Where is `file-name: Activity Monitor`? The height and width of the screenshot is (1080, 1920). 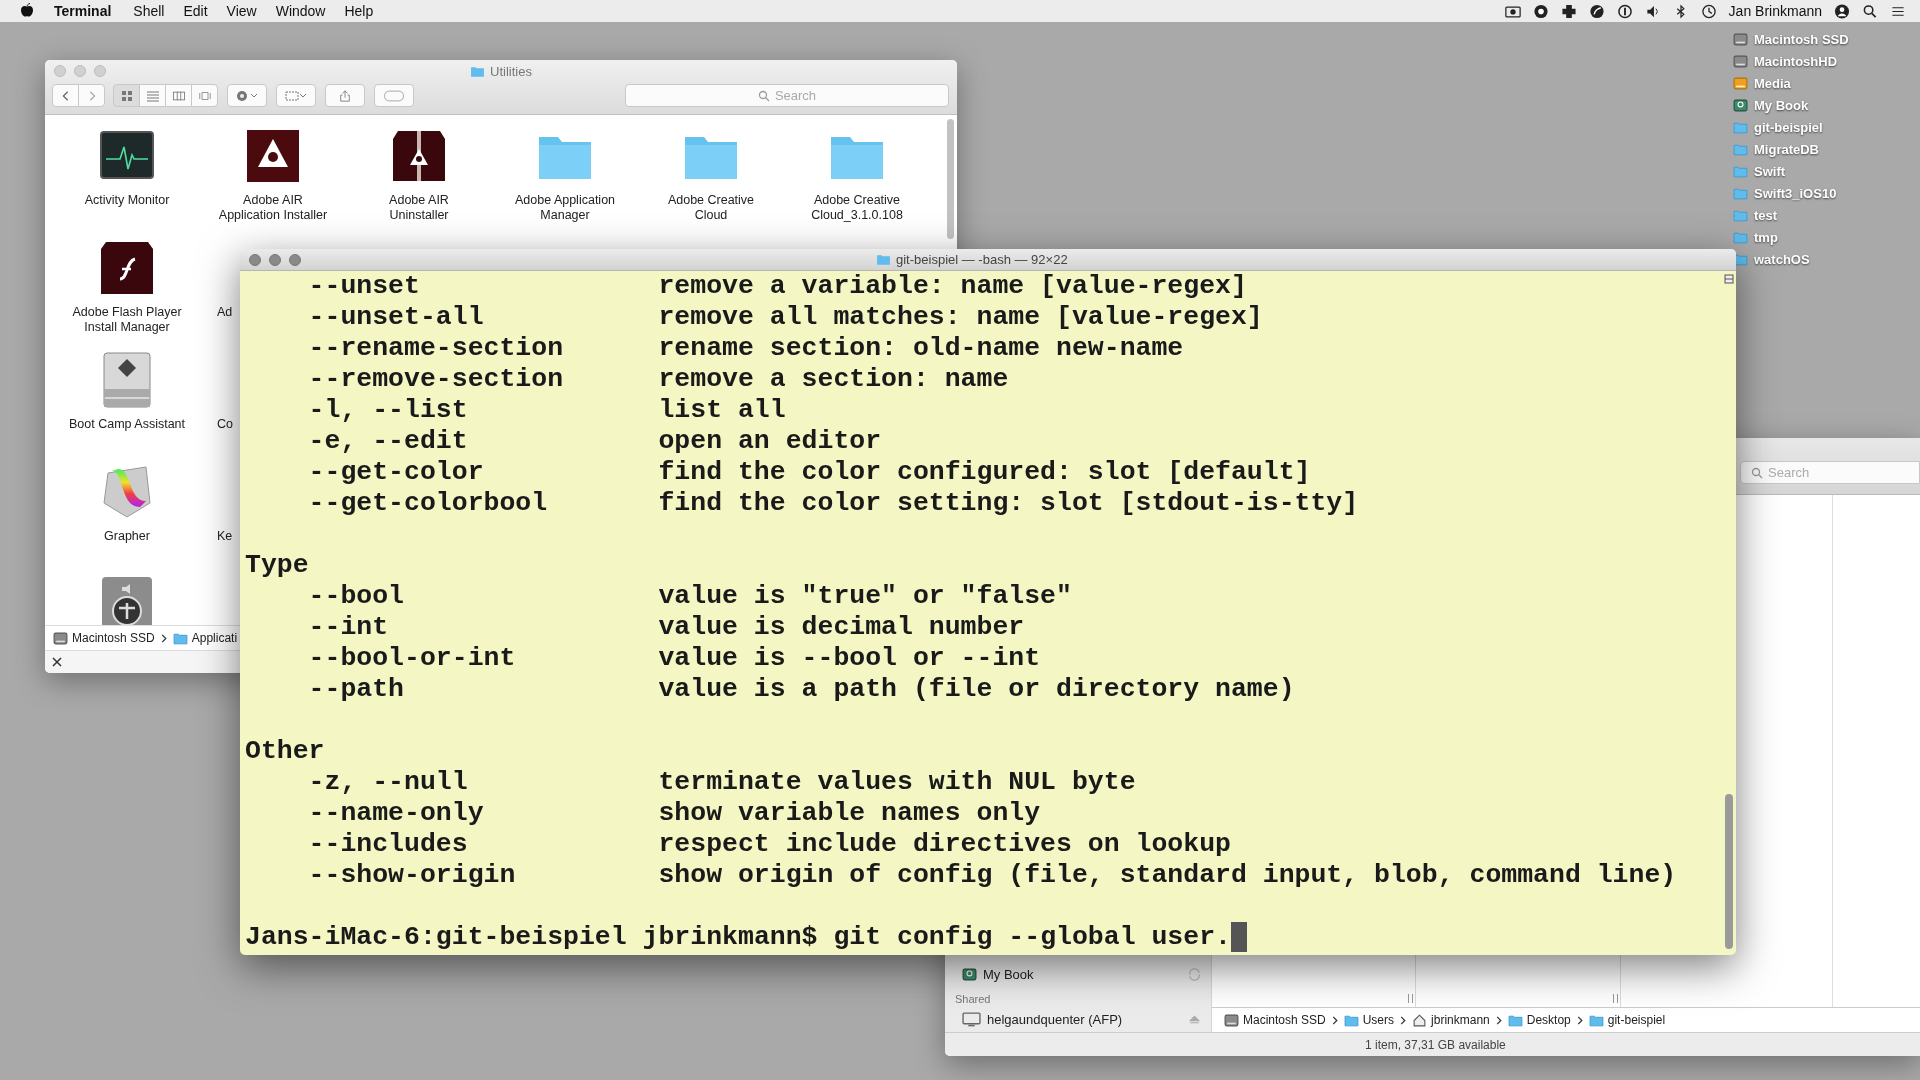
file-name: Activity Monitor is located at coordinates (127, 200).